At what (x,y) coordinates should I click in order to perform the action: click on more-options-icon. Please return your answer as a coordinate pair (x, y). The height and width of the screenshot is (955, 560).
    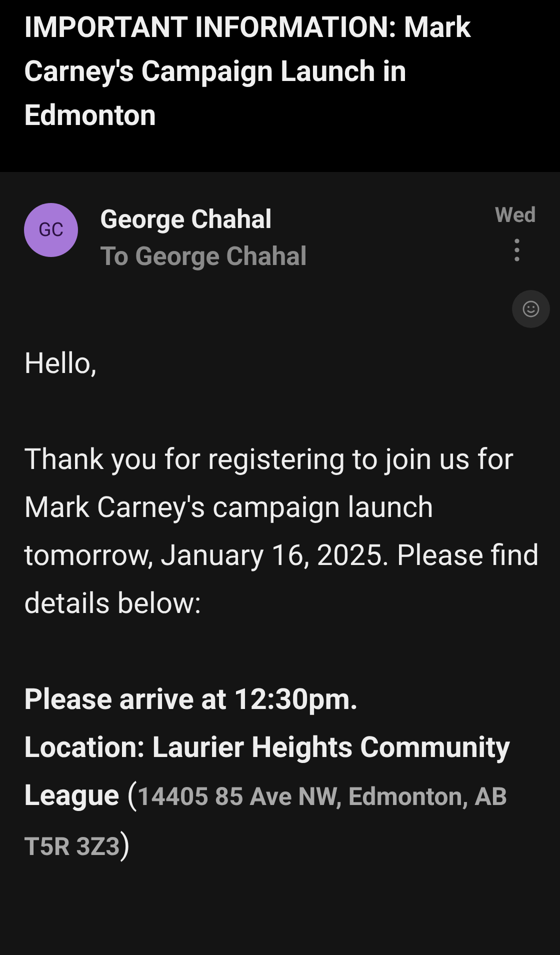
    Looking at the image, I should click on (517, 250).